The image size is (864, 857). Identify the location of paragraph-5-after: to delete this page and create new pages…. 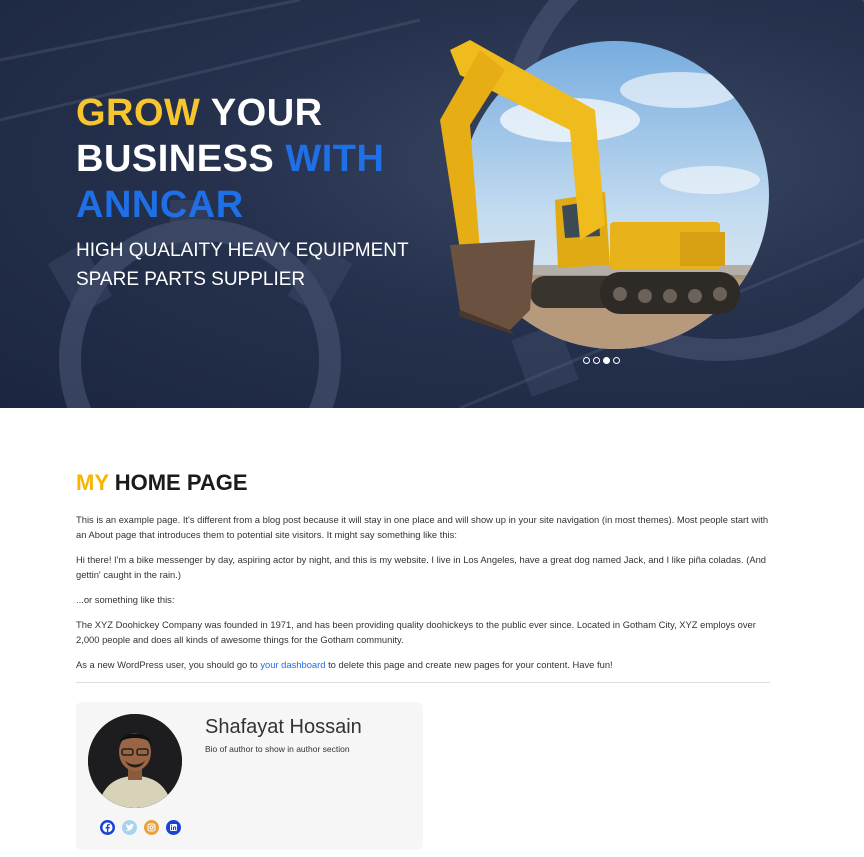
(469, 664).